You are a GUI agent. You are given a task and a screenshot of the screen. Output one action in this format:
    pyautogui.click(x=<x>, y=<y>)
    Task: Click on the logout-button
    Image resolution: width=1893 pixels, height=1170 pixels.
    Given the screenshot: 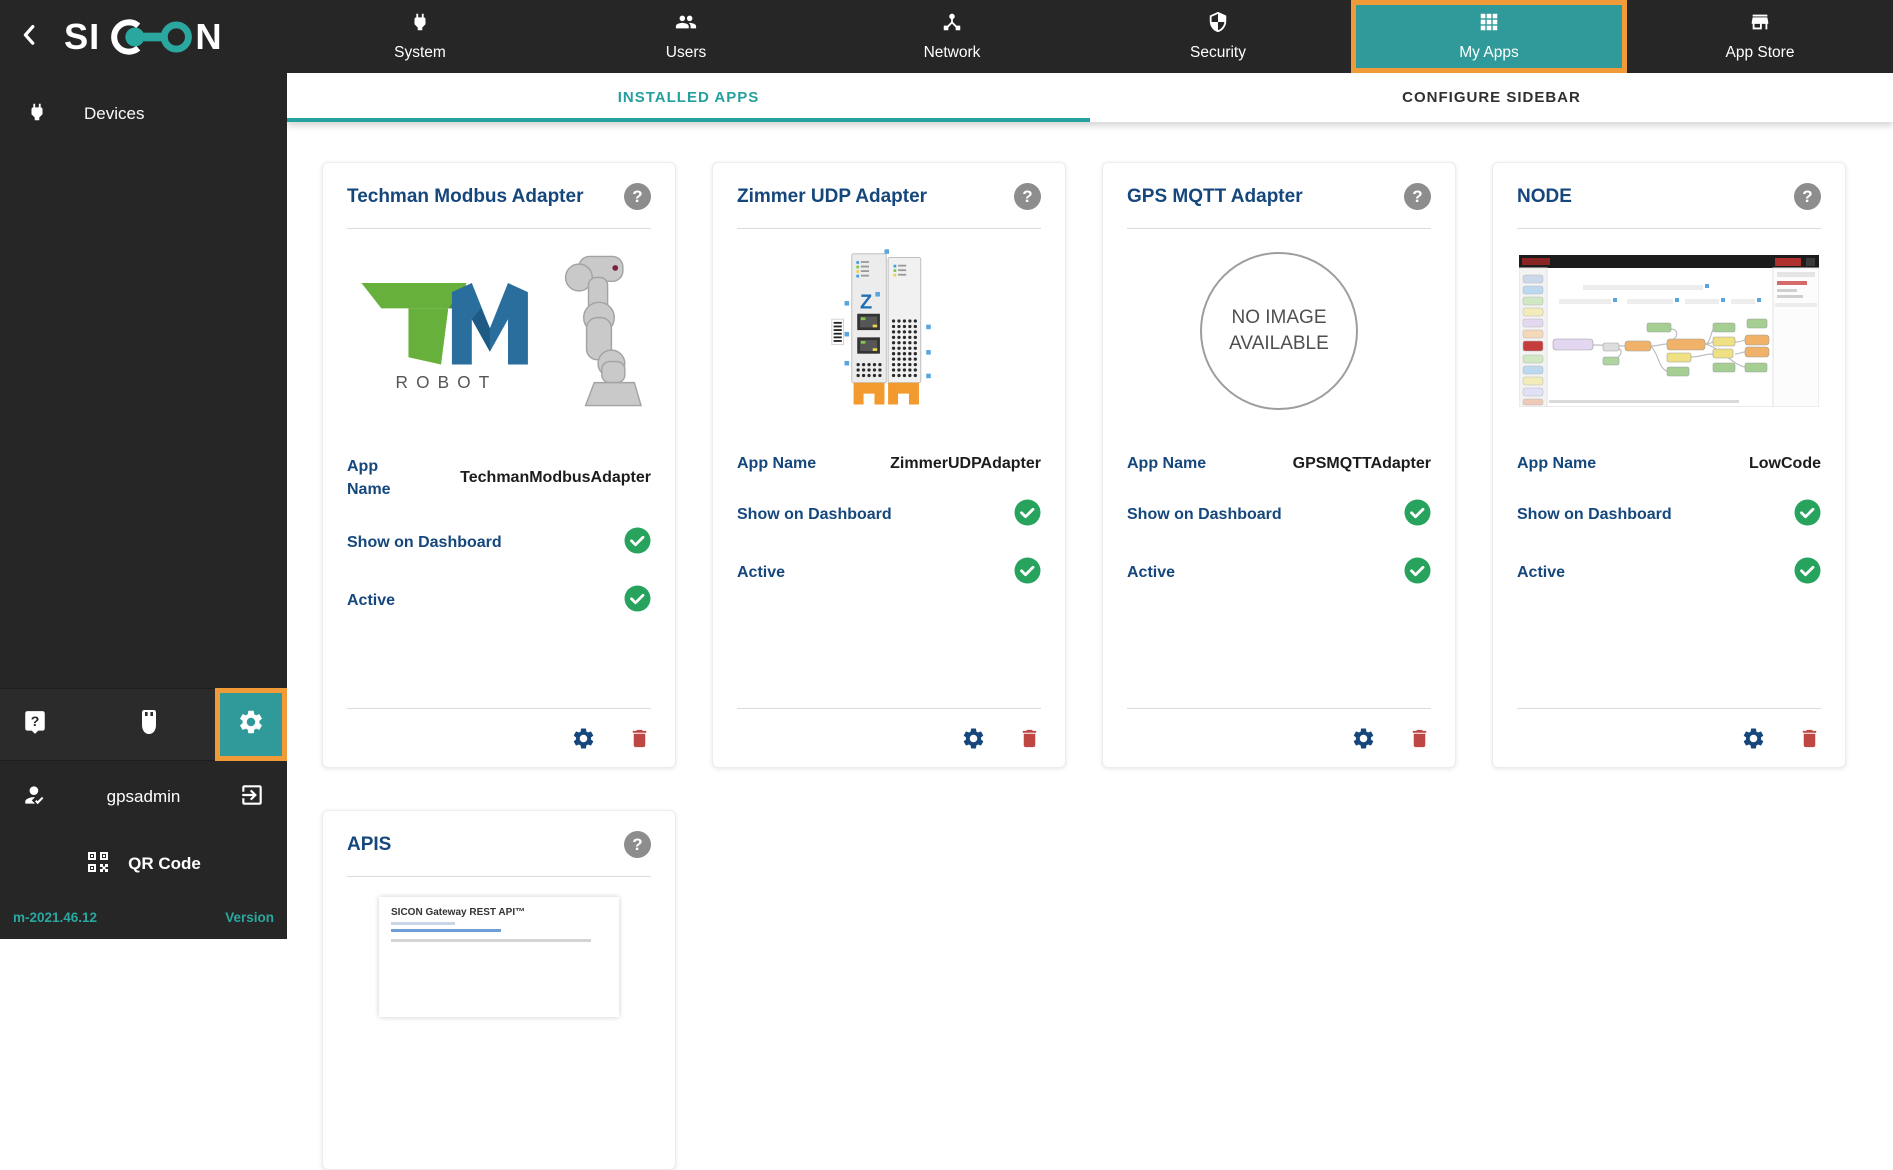 What is the action you would take?
    pyautogui.click(x=252, y=797)
    